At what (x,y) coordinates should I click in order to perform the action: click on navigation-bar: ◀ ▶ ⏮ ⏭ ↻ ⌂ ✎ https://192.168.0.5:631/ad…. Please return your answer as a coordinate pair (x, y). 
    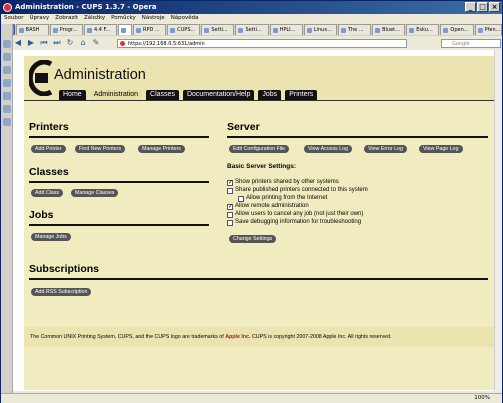
    Looking at the image, I should click on (257, 43).